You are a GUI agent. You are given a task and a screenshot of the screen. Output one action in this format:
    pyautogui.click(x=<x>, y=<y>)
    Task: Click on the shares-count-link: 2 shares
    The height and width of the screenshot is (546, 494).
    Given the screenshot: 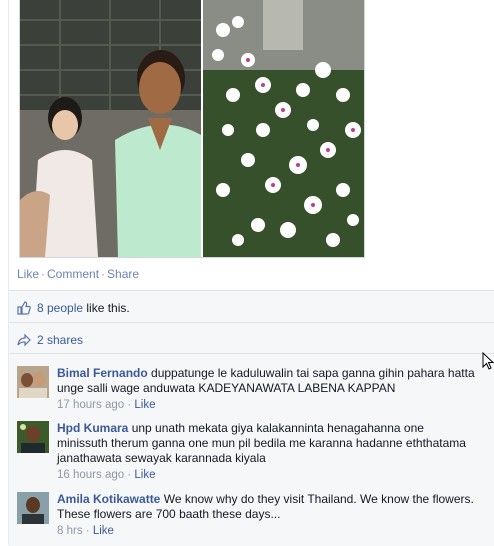 What is the action you would take?
    pyautogui.click(x=60, y=340)
    